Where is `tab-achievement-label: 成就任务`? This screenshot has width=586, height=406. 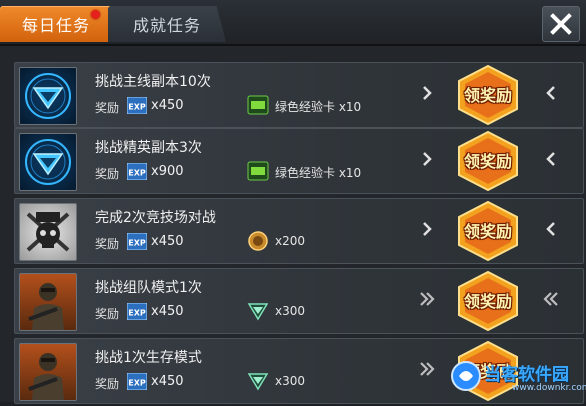 tab-achievement-label: 成就任务 is located at coordinates (166, 25).